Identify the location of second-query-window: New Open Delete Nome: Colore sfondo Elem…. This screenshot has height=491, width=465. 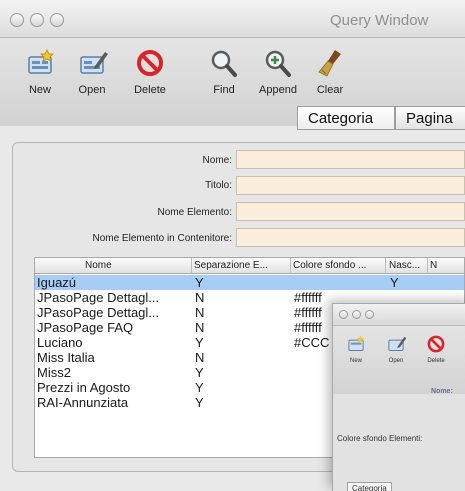
(398, 397).